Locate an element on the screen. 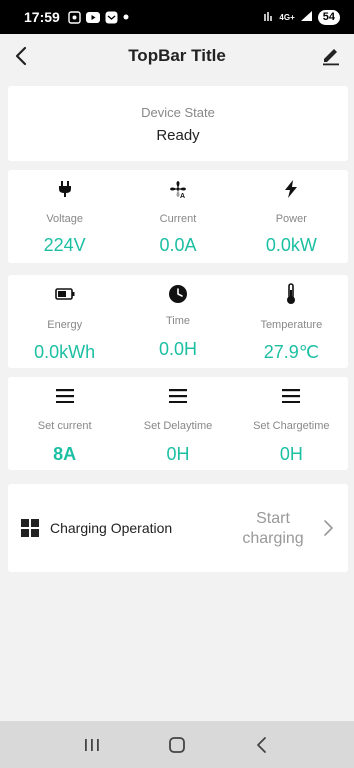  metric-label: Time is located at coordinates (178, 321).